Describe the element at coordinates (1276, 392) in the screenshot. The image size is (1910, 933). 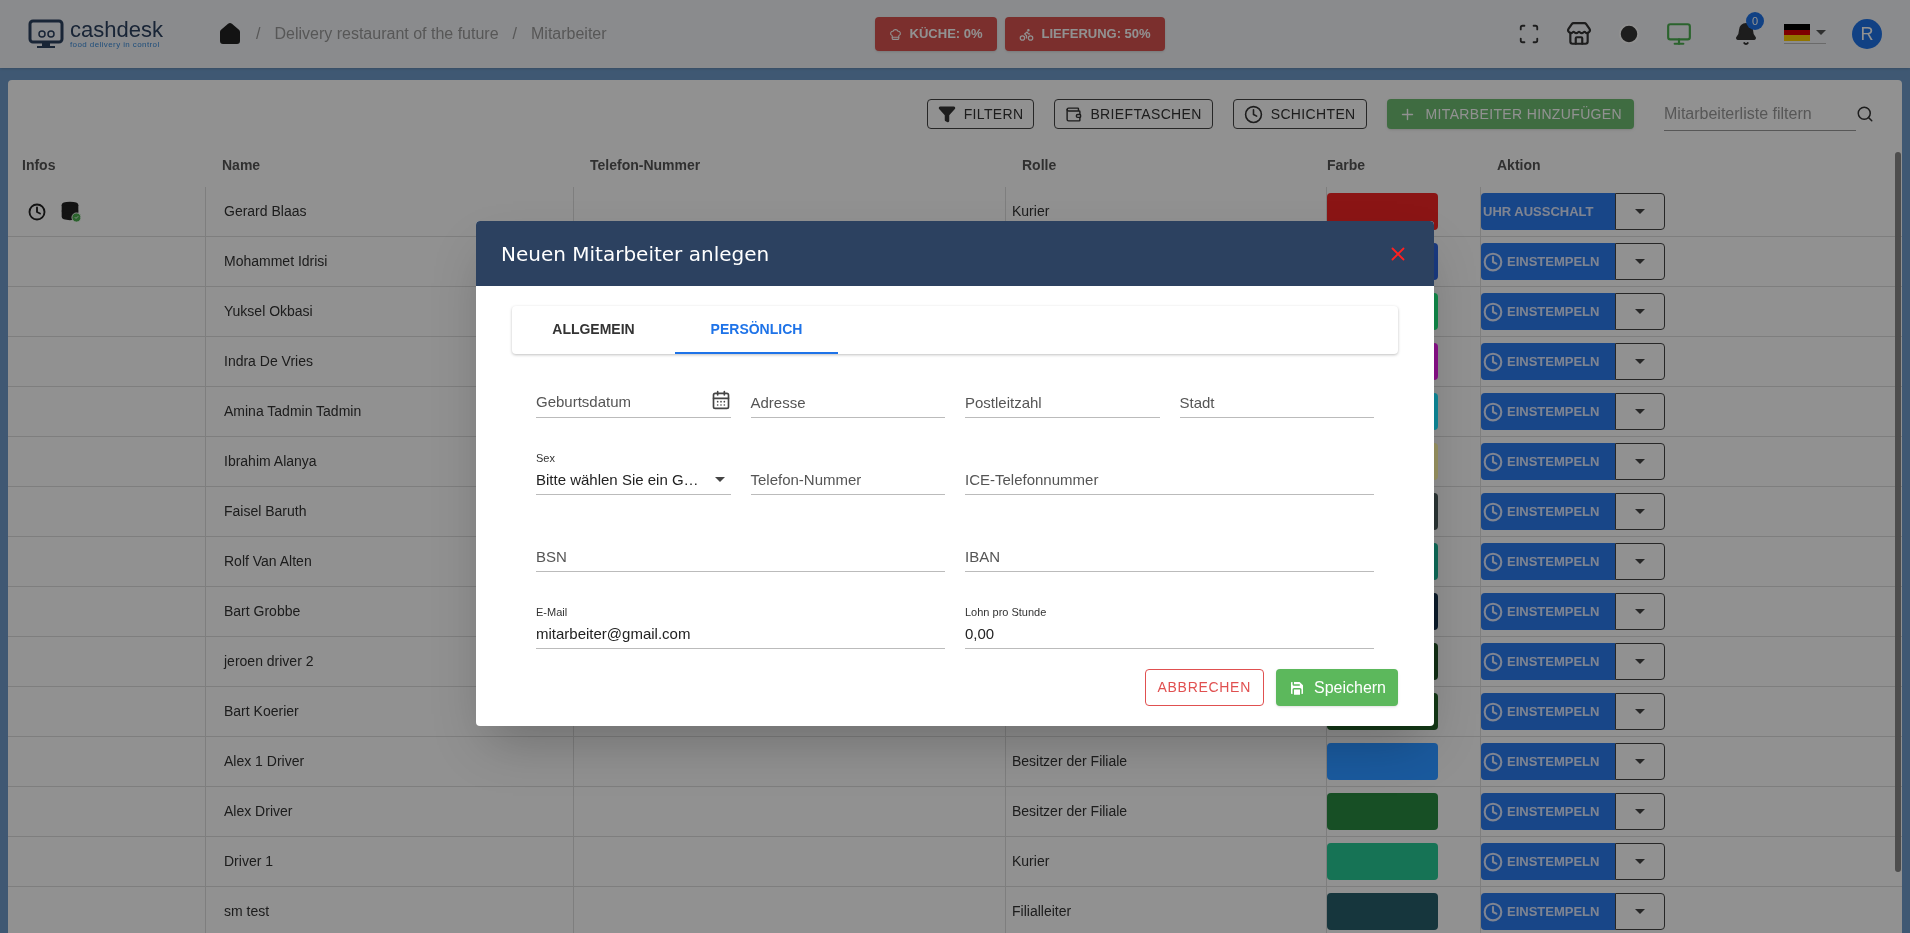
I see `input-field: Stadt` at that location.